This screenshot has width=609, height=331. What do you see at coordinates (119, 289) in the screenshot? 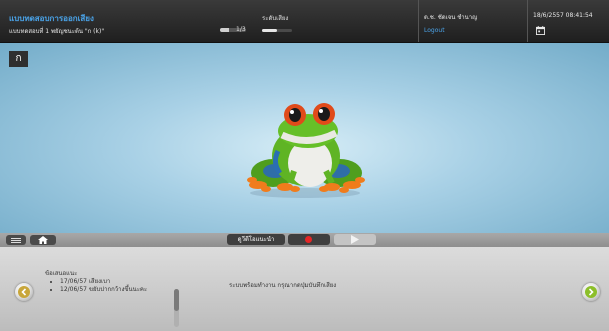
I see `list-item: 12/06/57 ขยับปากกว้างขึ้นนะคะ` at bounding box center [119, 289].